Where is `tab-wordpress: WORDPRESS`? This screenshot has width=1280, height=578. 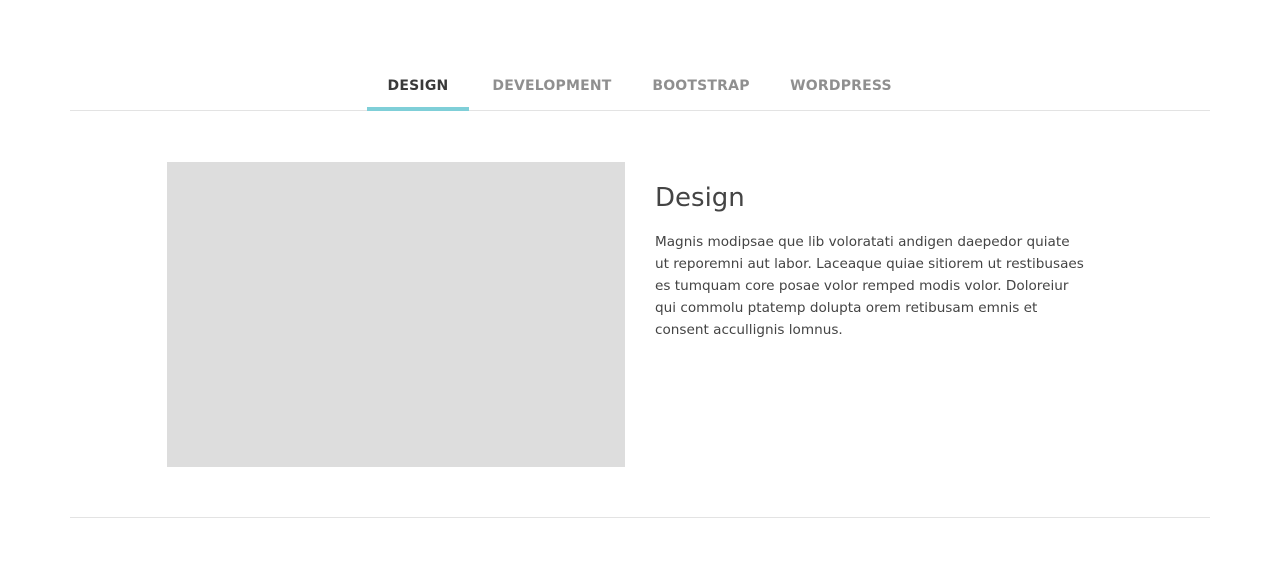
tab-wordpress: WORDPRESS is located at coordinates (841, 86).